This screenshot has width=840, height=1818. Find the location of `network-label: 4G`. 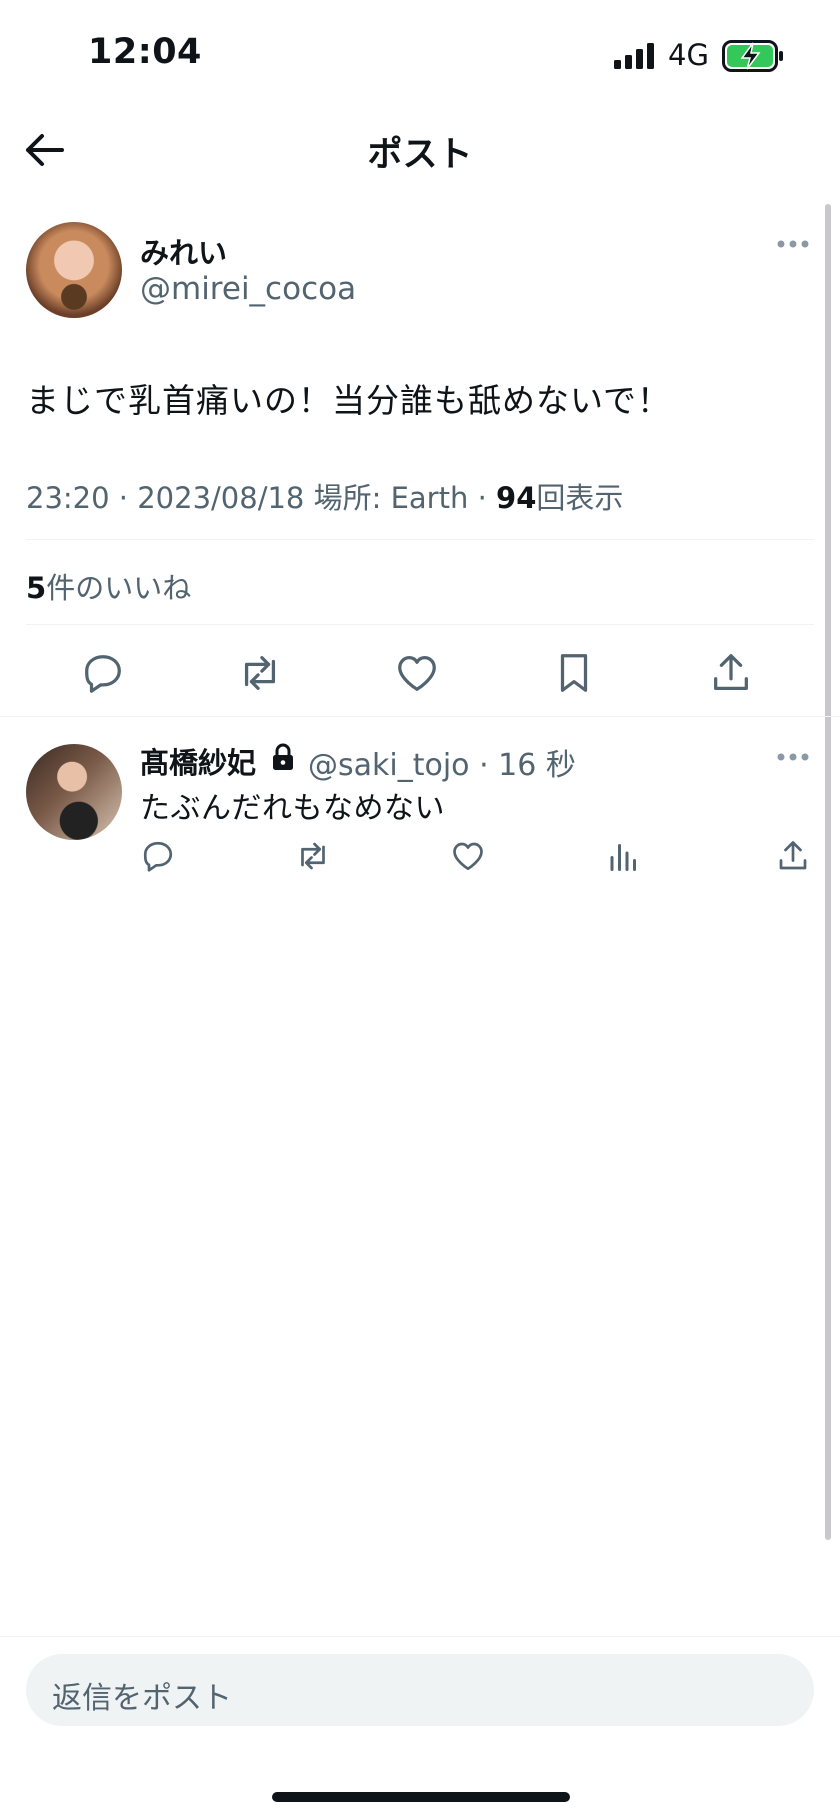

network-label: 4G is located at coordinates (688, 55).